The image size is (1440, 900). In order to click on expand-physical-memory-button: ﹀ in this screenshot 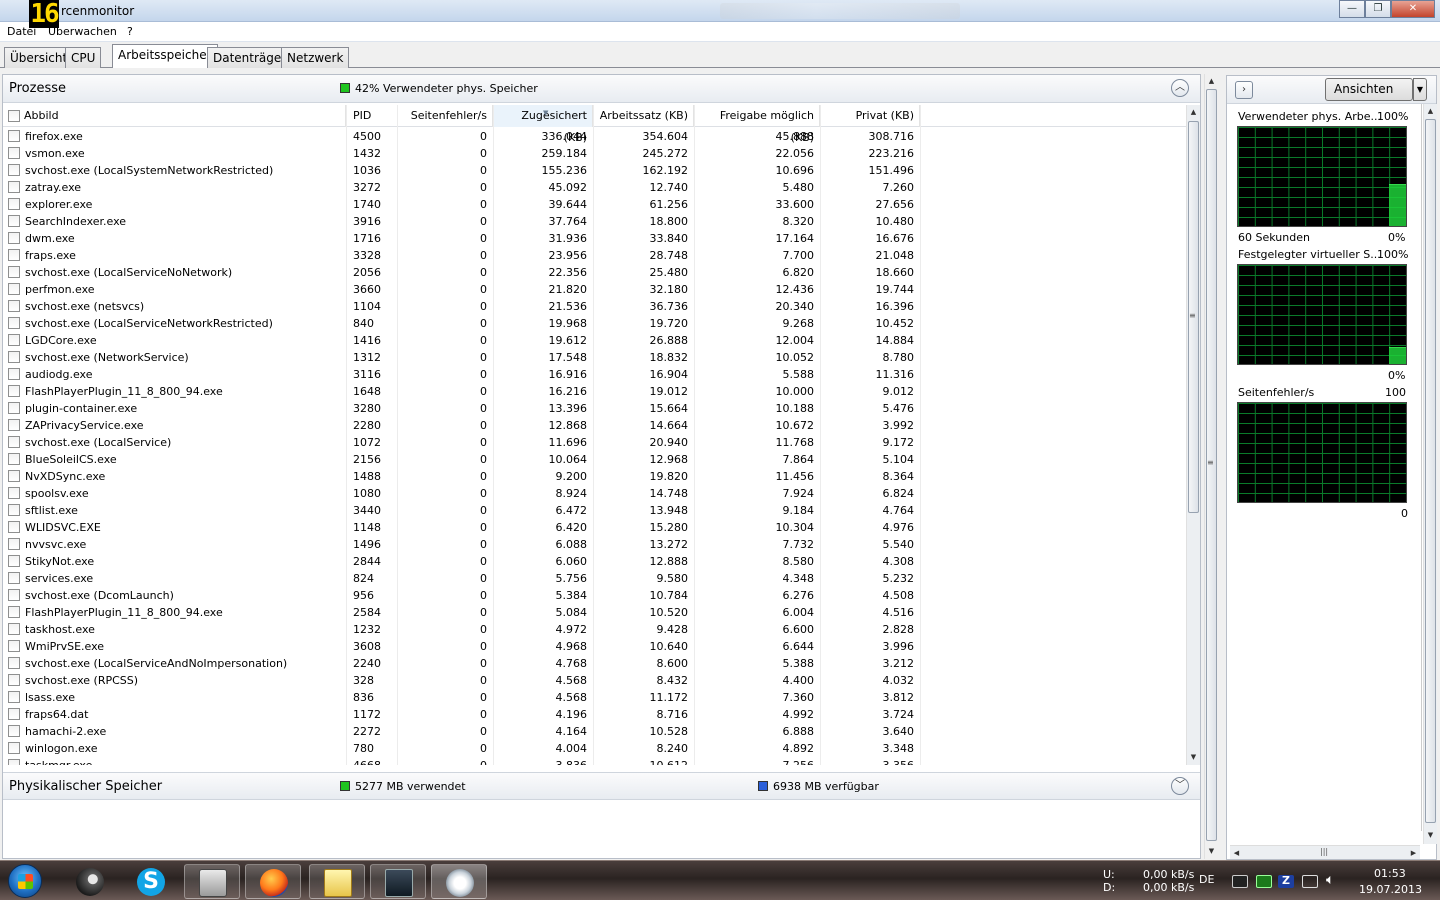, I will do `click(1180, 786)`.